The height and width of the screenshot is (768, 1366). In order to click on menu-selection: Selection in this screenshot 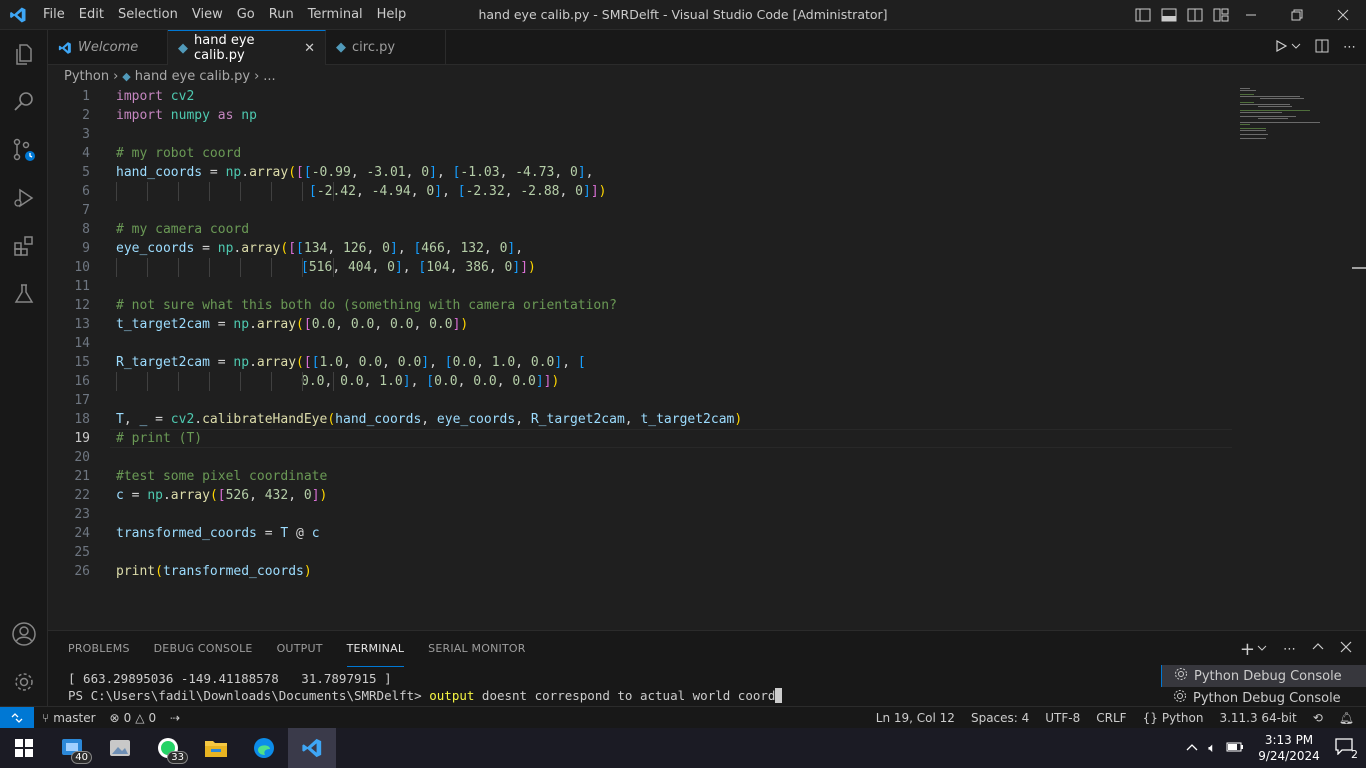, I will do `click(148, 15)`.